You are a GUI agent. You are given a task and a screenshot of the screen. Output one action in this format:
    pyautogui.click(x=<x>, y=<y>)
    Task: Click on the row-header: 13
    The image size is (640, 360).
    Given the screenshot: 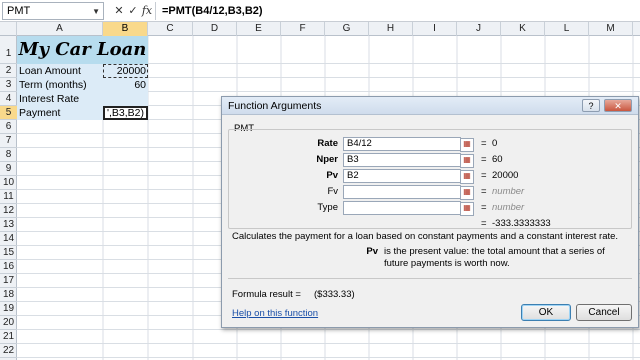 What is the action you would take?
    pyautogui.click(x=8, y=225)
    